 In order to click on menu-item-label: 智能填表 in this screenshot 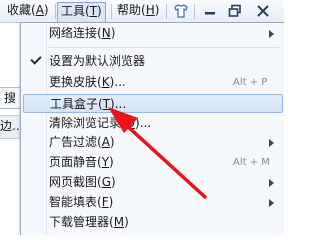, I will do `click(73, 202)`.